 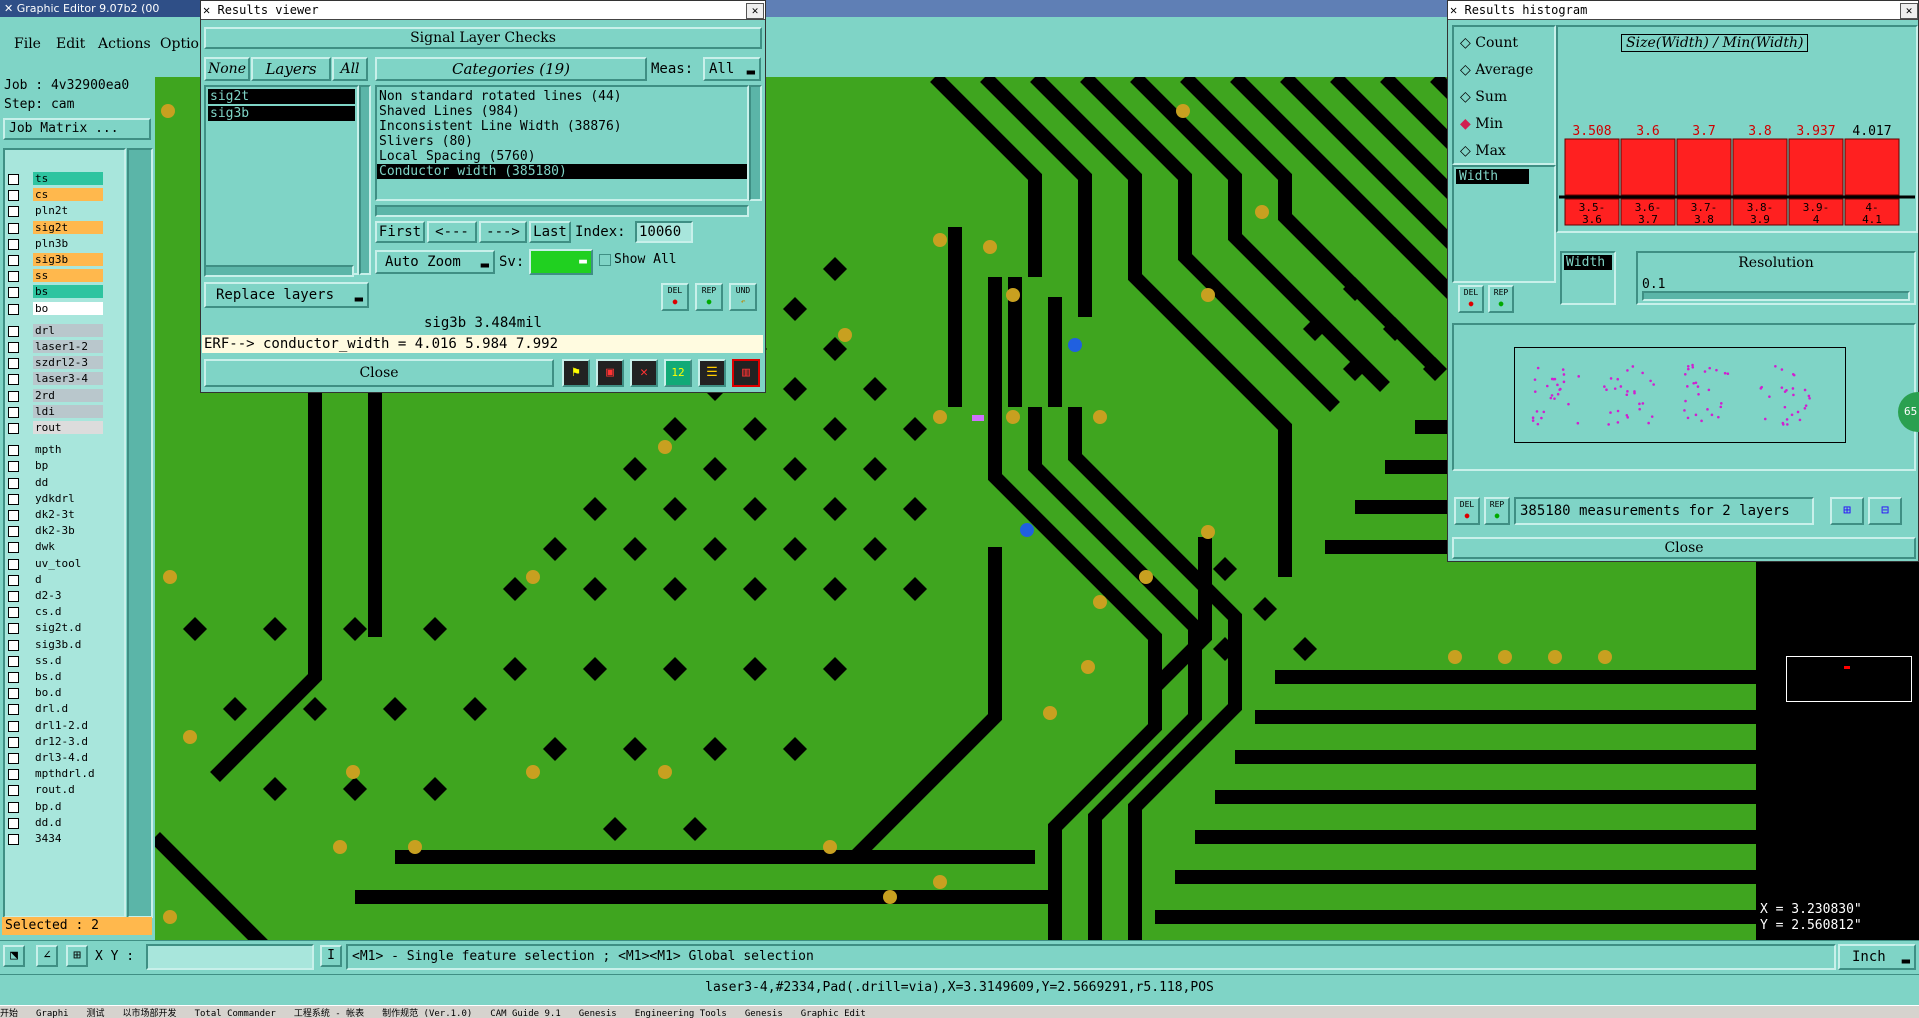 I want to click on opt-count: ◇ Count, so click(x=1489, y=43).